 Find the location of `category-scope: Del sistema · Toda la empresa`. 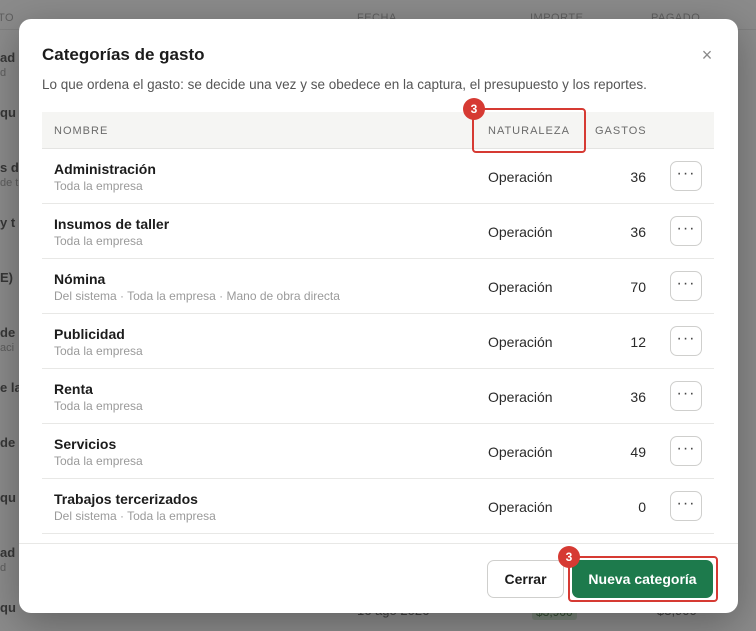

category-scope: Del sistema · Toda la empresa is located at coordinates (135, 516).